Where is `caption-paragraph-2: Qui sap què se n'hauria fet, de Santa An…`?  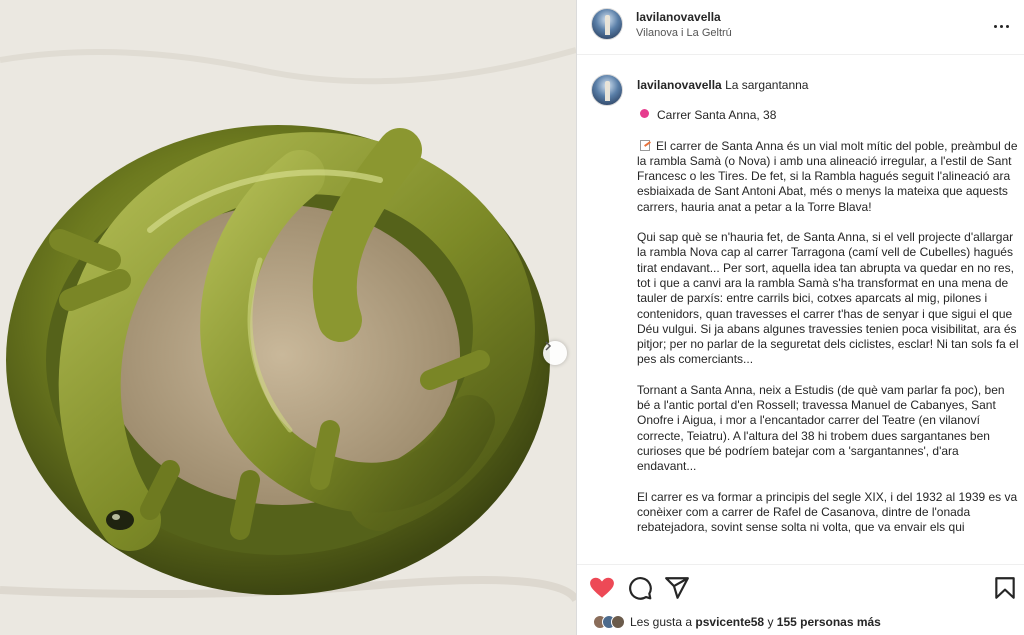
caption-paragraph-2: Qui sap què se n'hauria fet, de Santa An… is located at coordinates (828, 298).